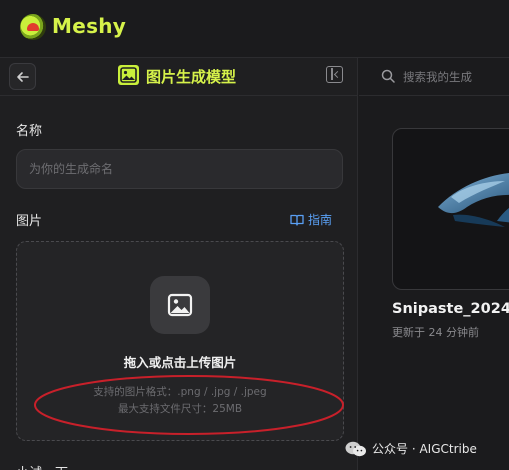 The image size is (509, 470). I want to click on generation-name-input, so click(179, 169).